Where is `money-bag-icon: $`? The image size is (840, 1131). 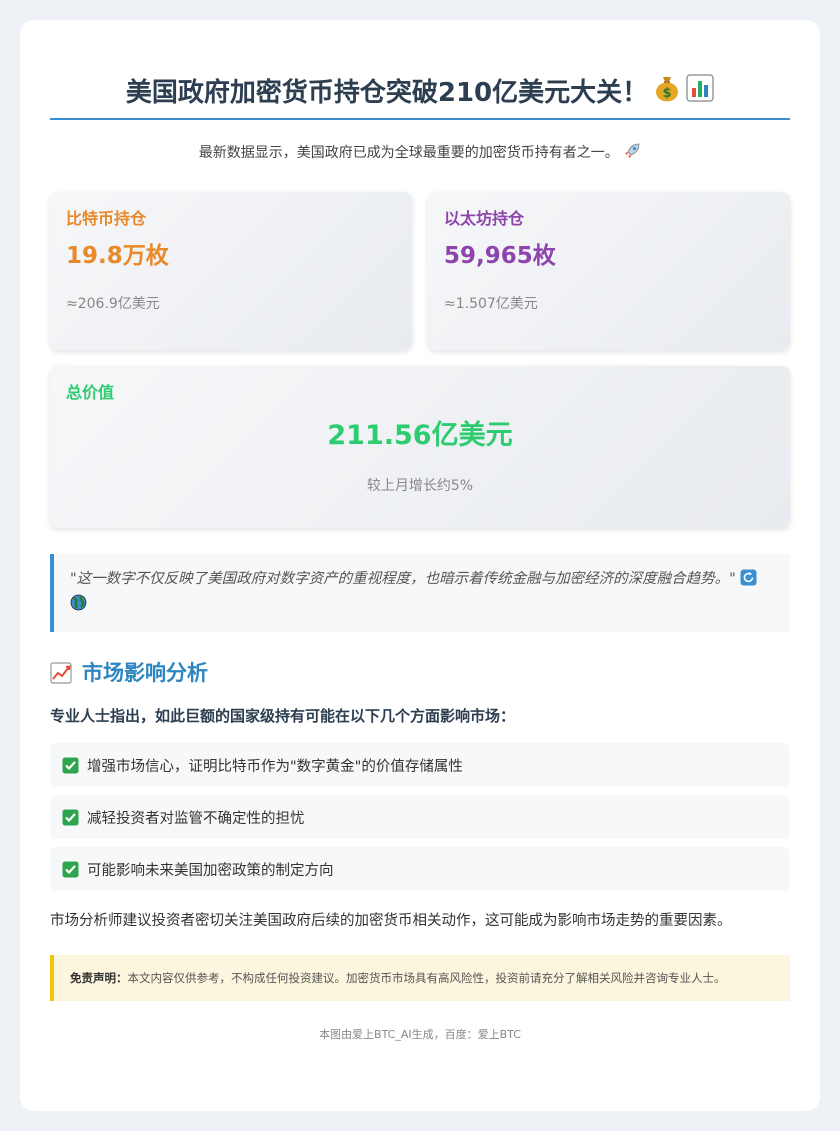
money-bag-icon: $ is located at coordinates (667, 94).